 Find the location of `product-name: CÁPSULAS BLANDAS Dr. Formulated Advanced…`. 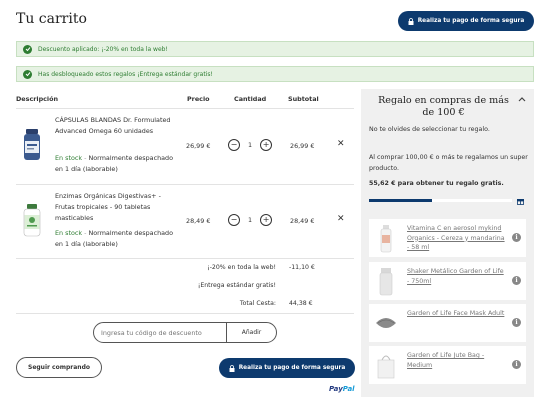

product-name: CÁPSULAS BLANDAS Dr. Formulated Advanced… is located at coordinates (115, 126).